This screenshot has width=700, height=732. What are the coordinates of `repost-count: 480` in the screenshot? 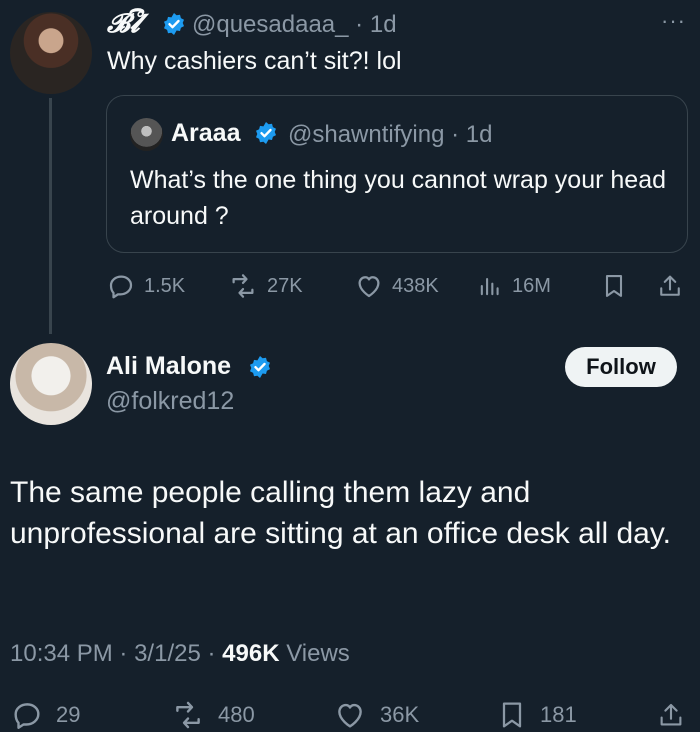 It's located at (236, 714).